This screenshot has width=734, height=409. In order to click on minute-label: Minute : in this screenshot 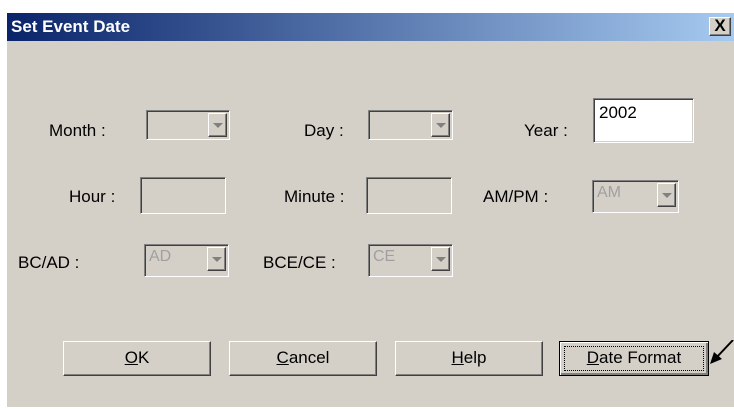, I will do `click(314, 196)`.